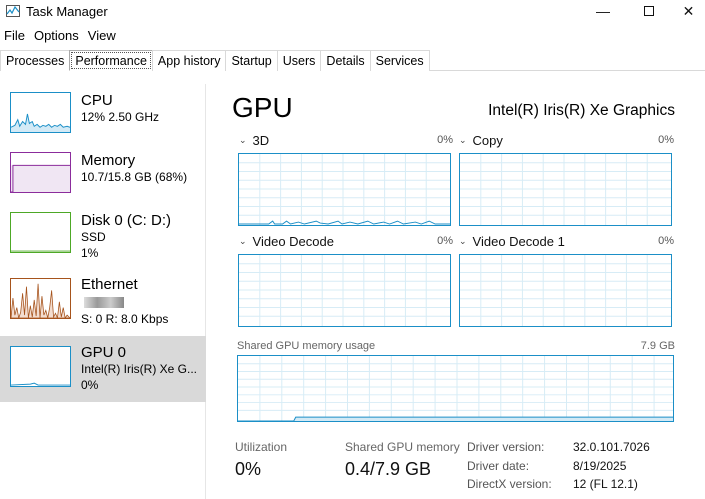 The image size is (705, 499). I want to click on engine-pct-video-decode-1: 0%, so click(666, 241).